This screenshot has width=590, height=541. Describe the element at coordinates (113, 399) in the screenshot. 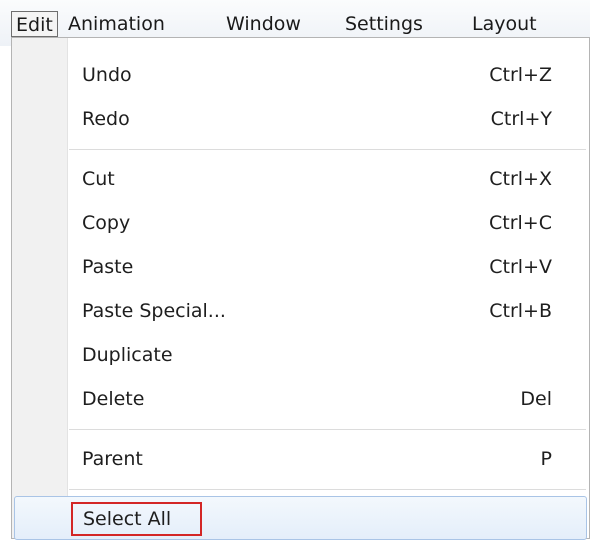

I see `menu-item-label: Delete` at that location.